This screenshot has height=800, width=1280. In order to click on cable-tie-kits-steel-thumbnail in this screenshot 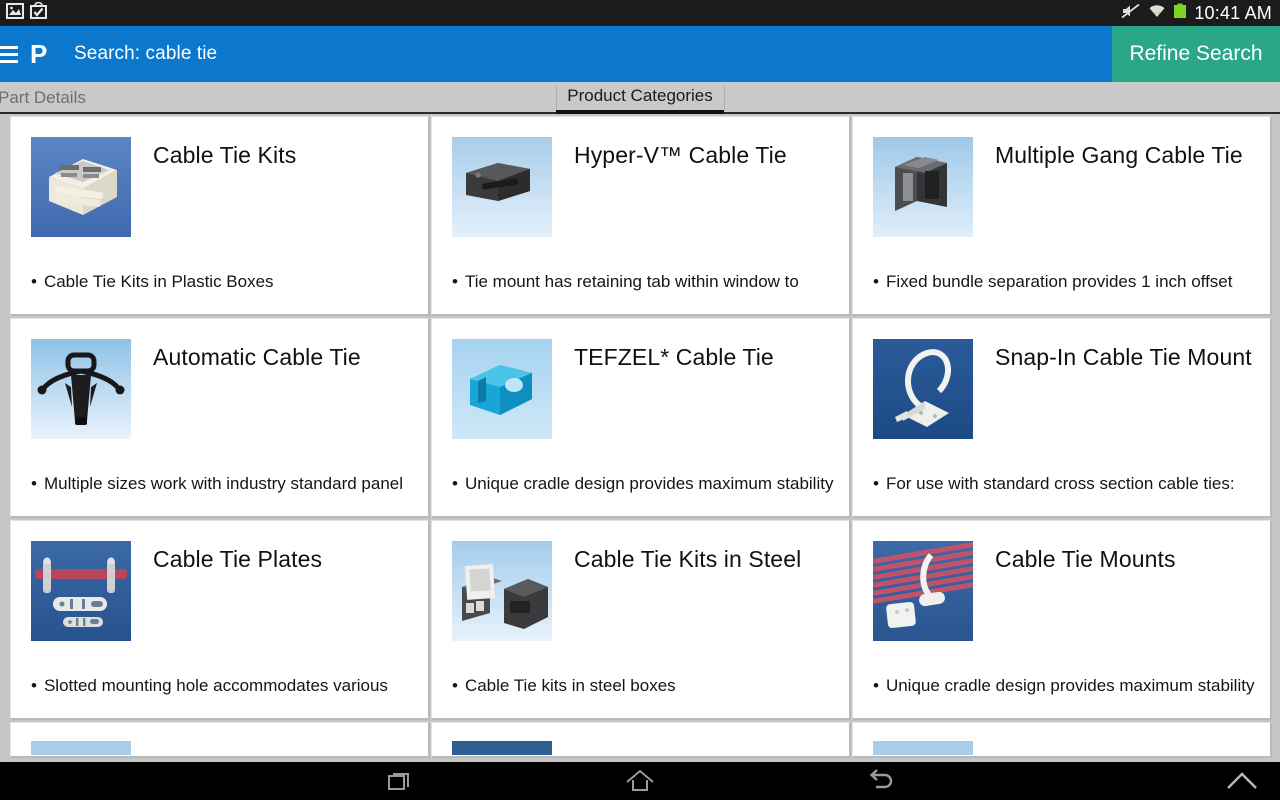, I will do `click(502, 591)`.